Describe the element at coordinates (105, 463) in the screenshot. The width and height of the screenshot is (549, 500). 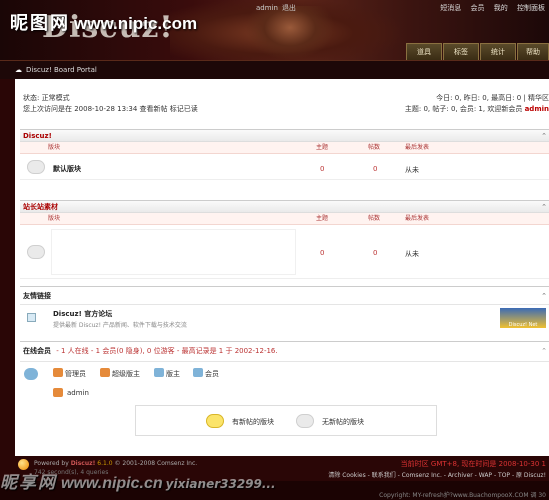
I see `powered-version: 6.1.0` at that location.